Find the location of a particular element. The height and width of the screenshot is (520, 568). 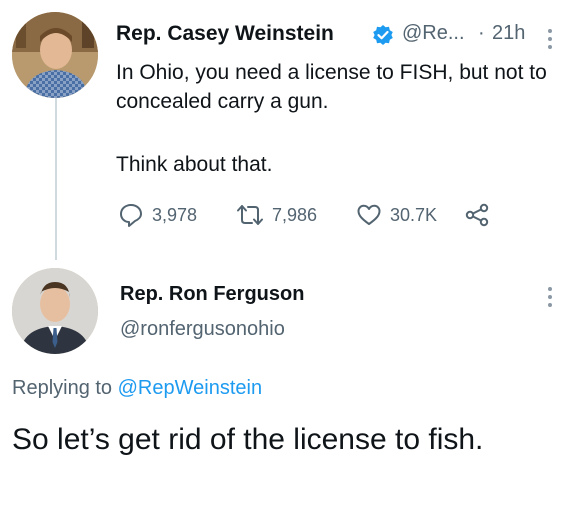

retweet-button: 7,986 is located at coordinates (276, 215).